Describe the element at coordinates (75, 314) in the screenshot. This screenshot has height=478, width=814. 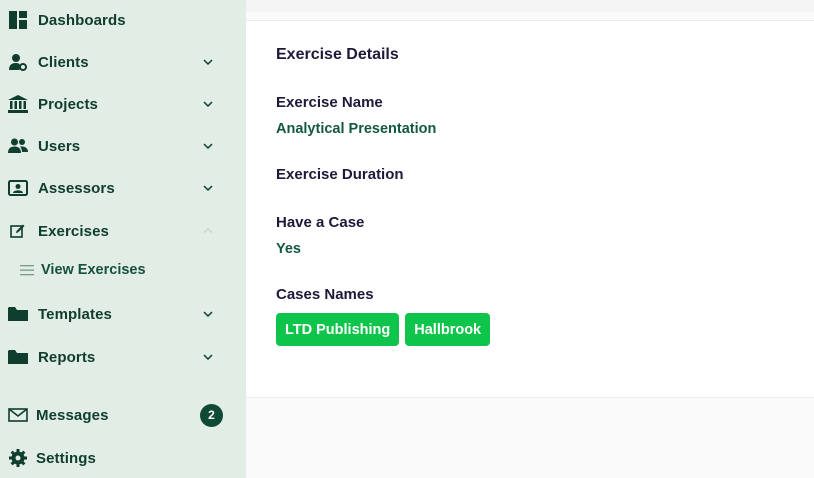
I see `sidebar-item-label: Templates` at that location.